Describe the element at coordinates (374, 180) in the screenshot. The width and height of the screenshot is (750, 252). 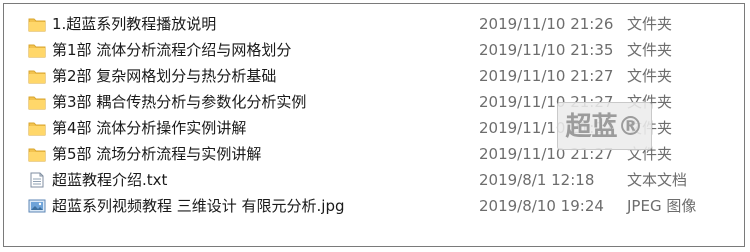
I see `file-row-6: 超蓝教程介绍.txt 2019/8/1 12:18 文本文档` at that location.